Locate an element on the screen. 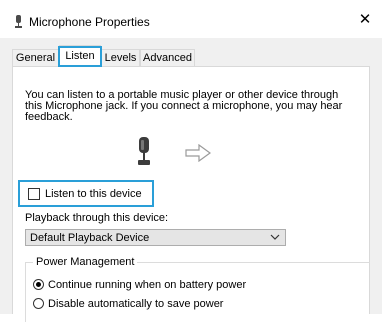 This screenshot has height=322, width=382. playback-device-value: Default Playback Device is located at coordinates (90, 238).